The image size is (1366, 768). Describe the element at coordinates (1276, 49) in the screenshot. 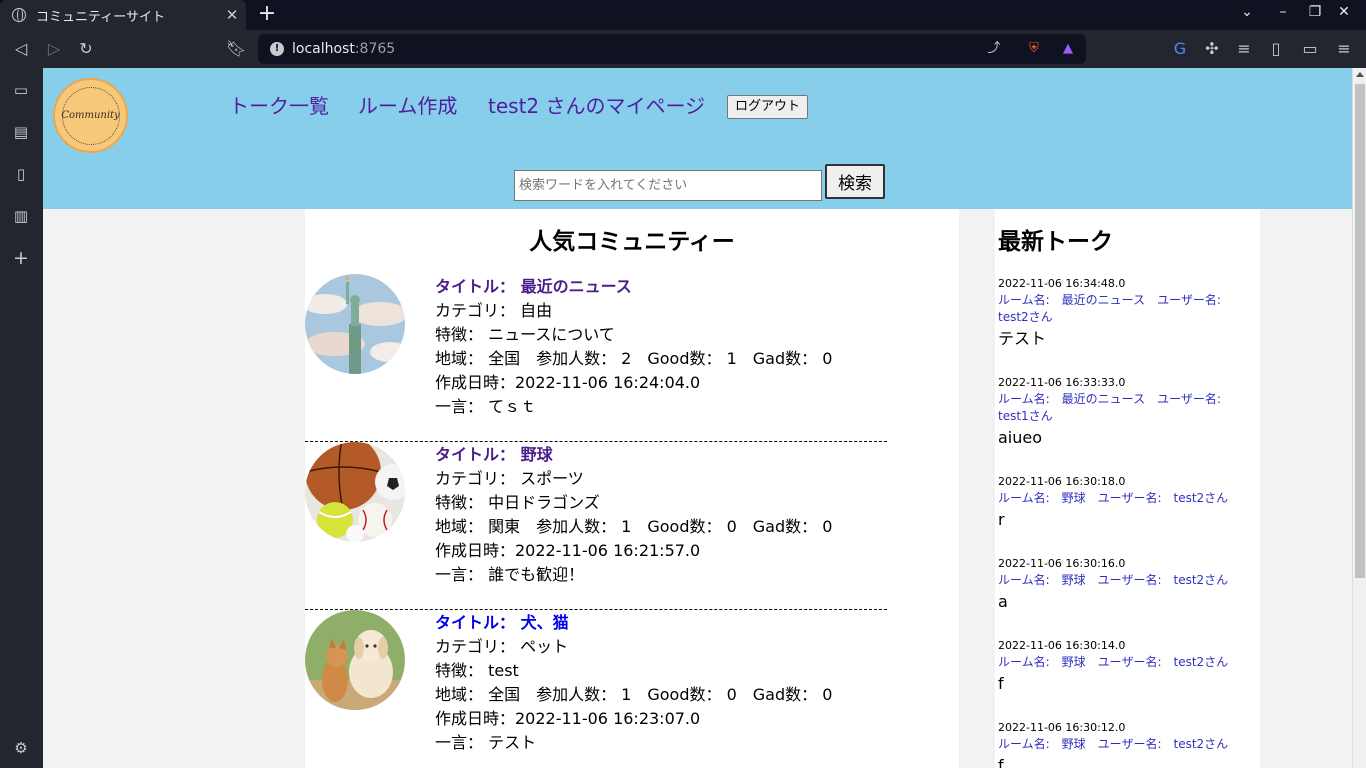

I see `sidebar-toggle-icon: ▯` at that location.